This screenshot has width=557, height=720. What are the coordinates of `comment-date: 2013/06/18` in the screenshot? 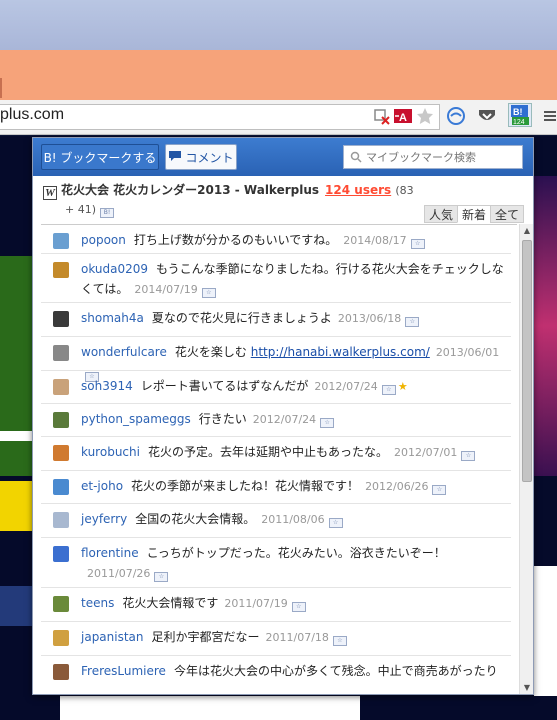 It's located at (369, 318).